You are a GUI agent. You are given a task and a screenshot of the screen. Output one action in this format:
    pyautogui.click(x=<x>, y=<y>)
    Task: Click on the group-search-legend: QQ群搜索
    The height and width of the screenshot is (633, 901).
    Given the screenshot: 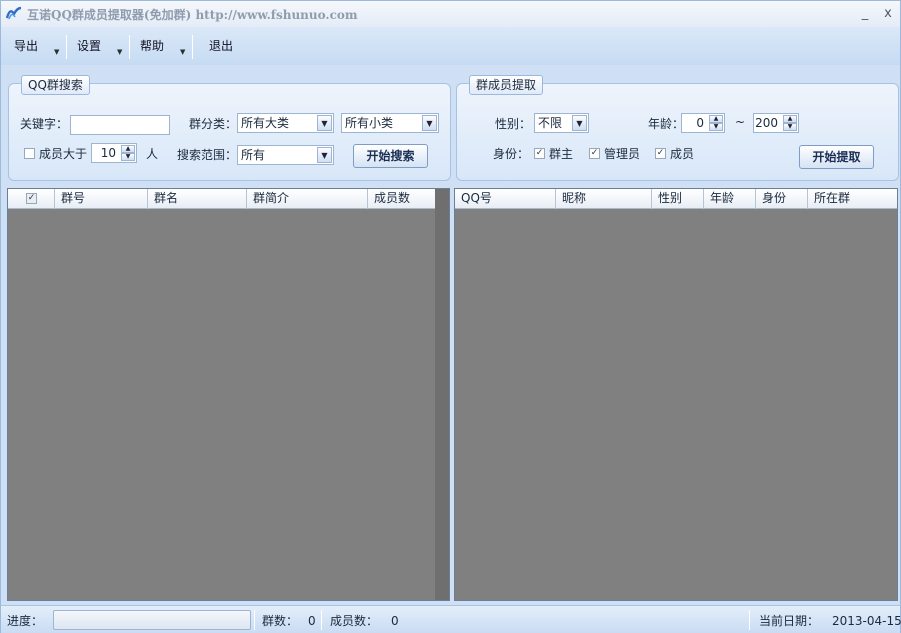 What is the action you would take?
    pyautogui.click(x=55, y=85)
    